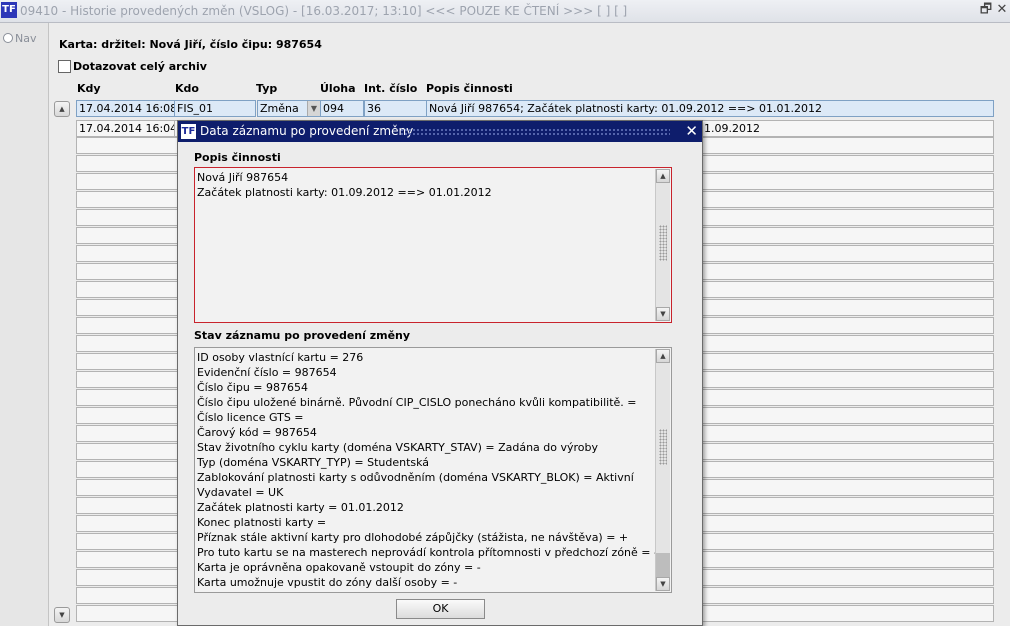 The image size is (1010, 626). What do you see at coordinates (64, 66) in the screenshot?
I see `archive-checkbox` at bounding box center [64, 66].